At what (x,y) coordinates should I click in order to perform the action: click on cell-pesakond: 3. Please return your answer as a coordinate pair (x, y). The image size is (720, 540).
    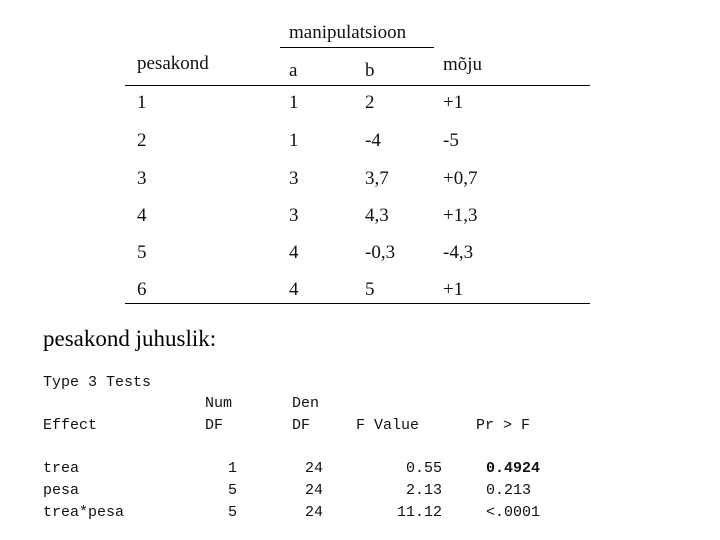
    Looking at the image, I should click on (142, 178).